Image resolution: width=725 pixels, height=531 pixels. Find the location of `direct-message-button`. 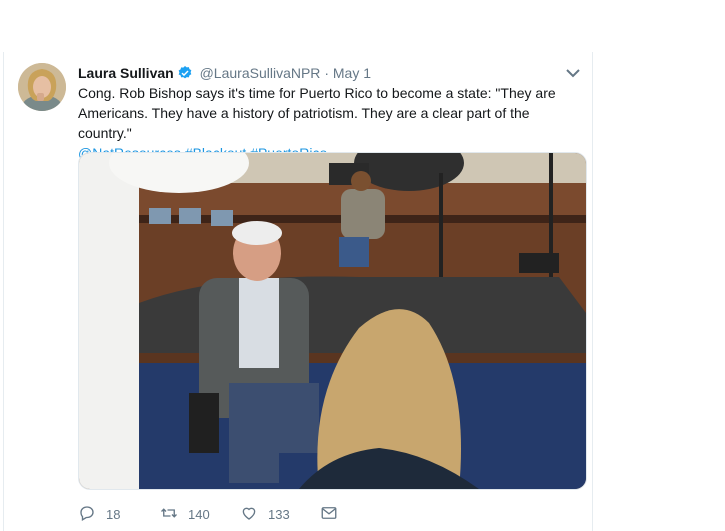

direct-message-button is located at coordinates (329, 514).